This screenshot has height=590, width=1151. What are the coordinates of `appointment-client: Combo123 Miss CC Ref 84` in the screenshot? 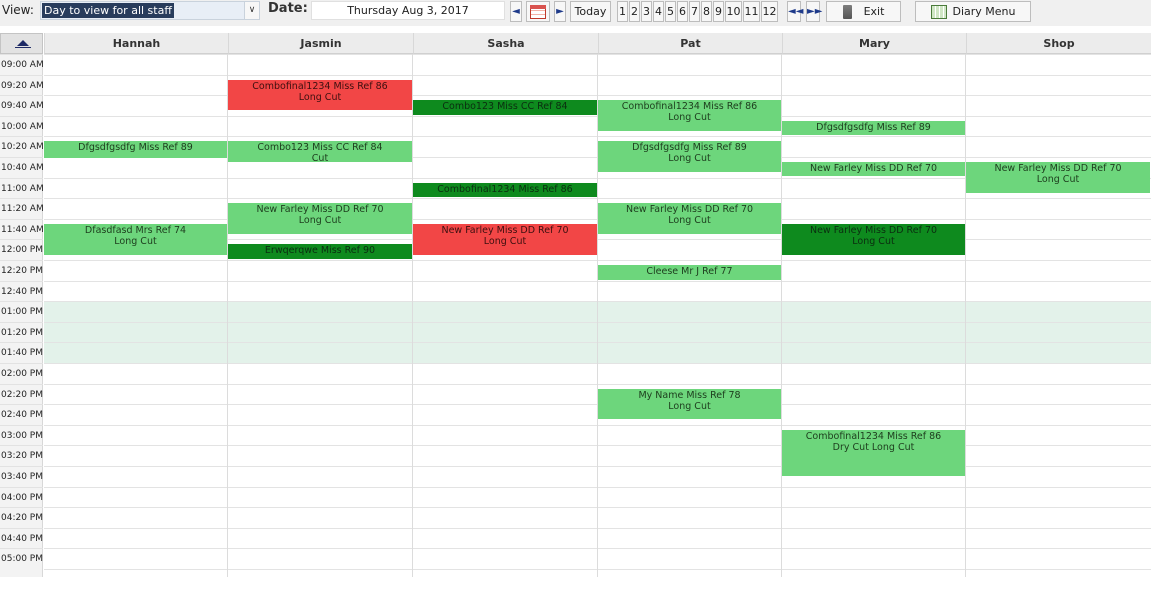 It's located at (505, 107).